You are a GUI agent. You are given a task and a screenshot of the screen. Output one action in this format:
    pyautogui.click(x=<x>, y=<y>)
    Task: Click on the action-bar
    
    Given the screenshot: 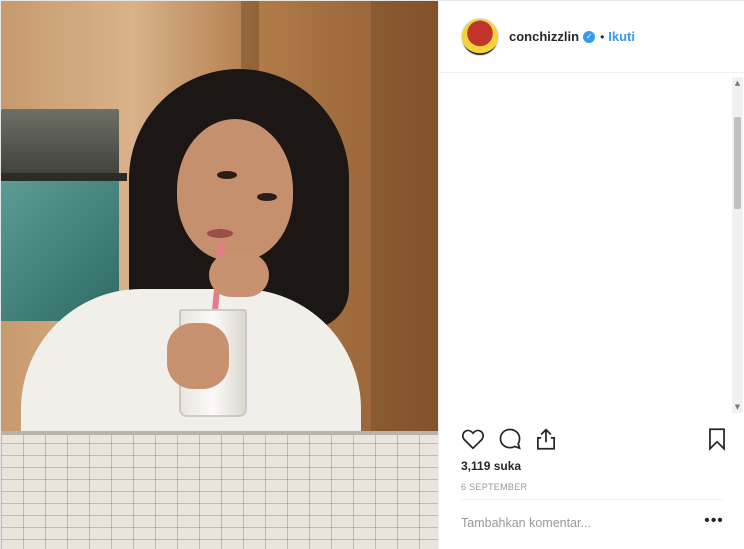 What is the action you would take?
    pyautogui.click(x=595, y=439)
    